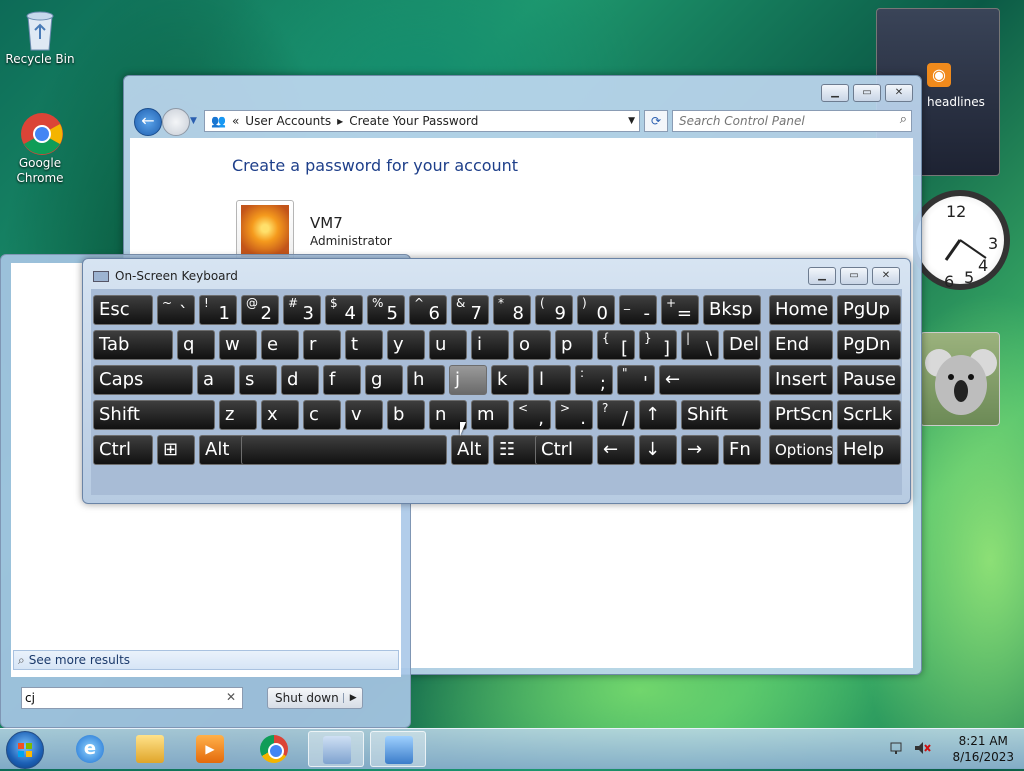  I want to click on key-t: t, so click(364, 345).